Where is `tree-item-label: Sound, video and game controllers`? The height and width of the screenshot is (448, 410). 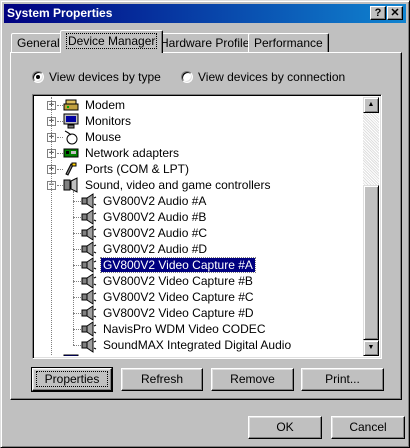
tree-item-label: Sound, video and game controllers is located at coordinates (178, 185).